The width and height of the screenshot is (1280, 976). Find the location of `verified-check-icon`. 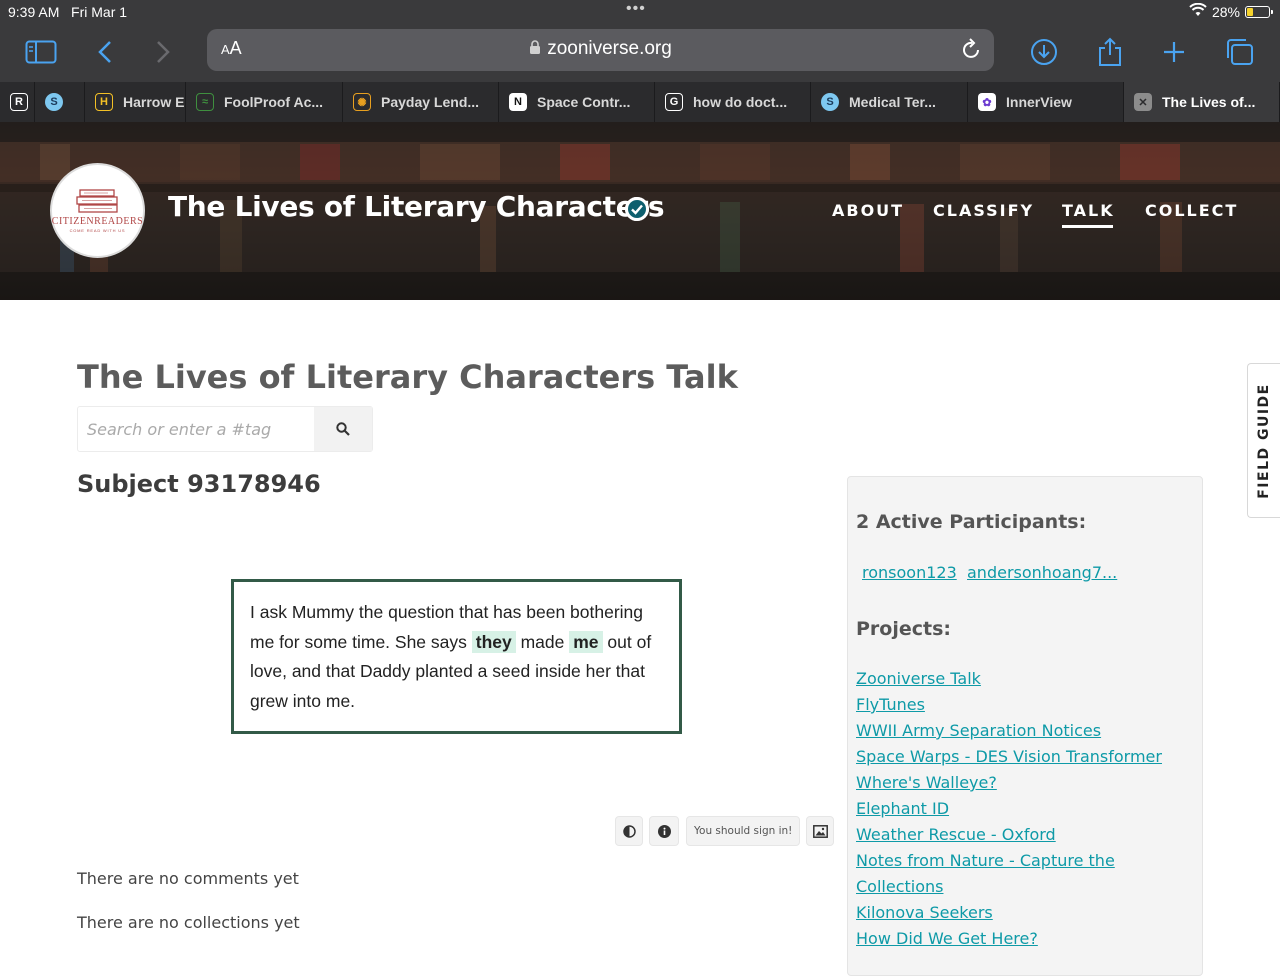

verified-check-icon is located at coordinates (637, 209).